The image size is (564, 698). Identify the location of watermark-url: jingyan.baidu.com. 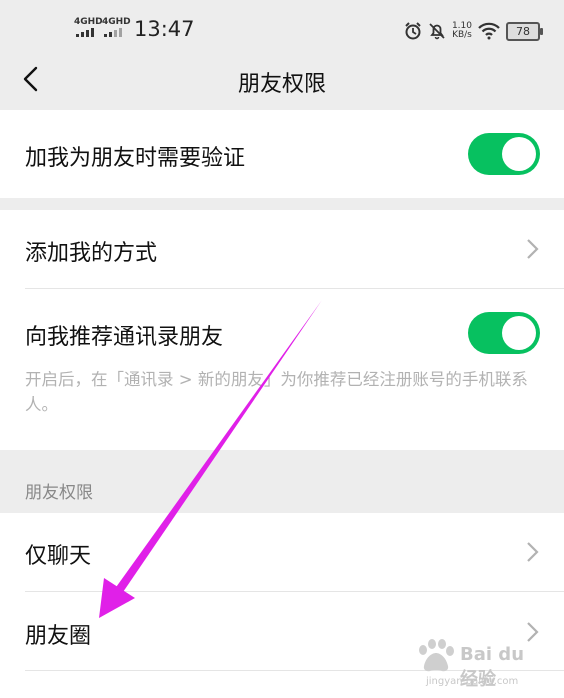
(472, 681).